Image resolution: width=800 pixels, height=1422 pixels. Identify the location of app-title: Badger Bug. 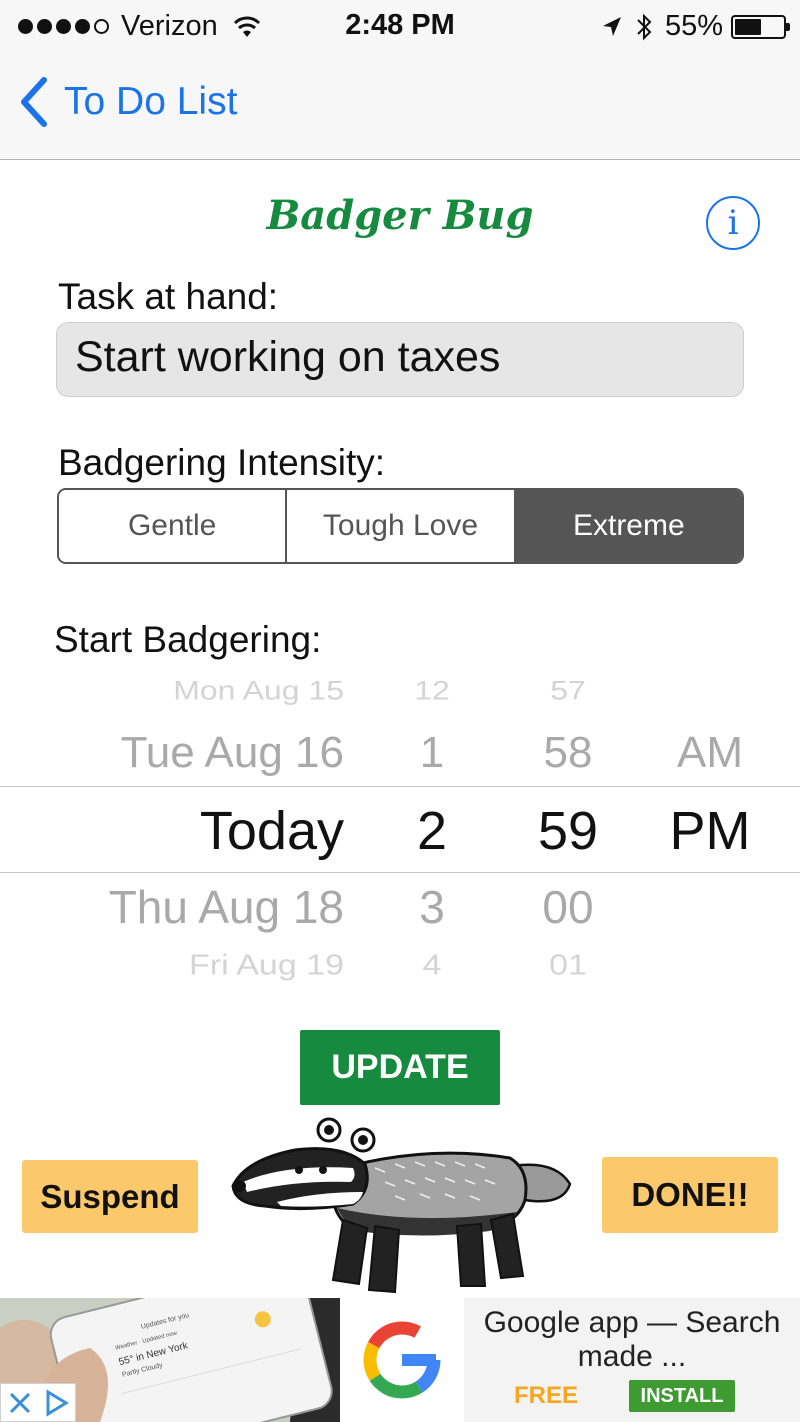
(400, 215).